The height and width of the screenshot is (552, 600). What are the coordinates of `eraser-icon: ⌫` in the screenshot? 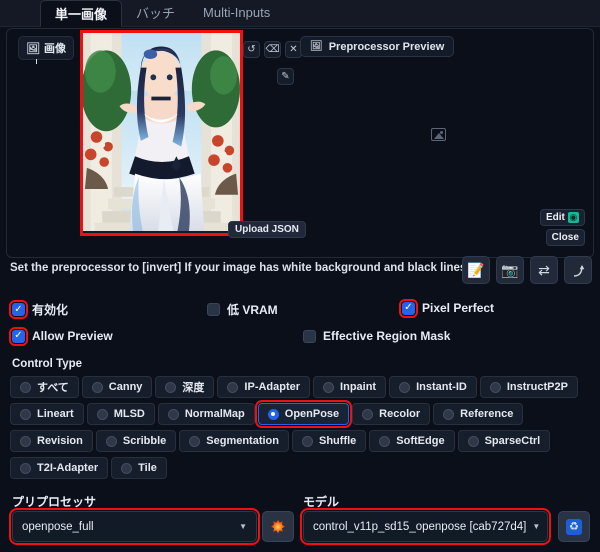 It's located at (272, 49).